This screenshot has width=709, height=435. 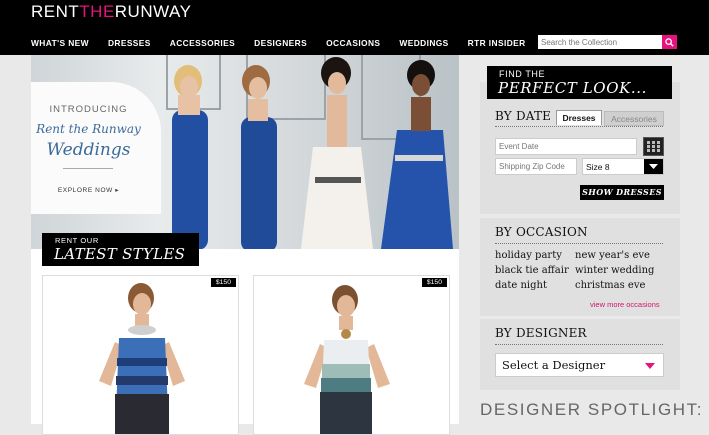 I want to click on banner-title: LATEST STYLES, so click(x=120, y=254).